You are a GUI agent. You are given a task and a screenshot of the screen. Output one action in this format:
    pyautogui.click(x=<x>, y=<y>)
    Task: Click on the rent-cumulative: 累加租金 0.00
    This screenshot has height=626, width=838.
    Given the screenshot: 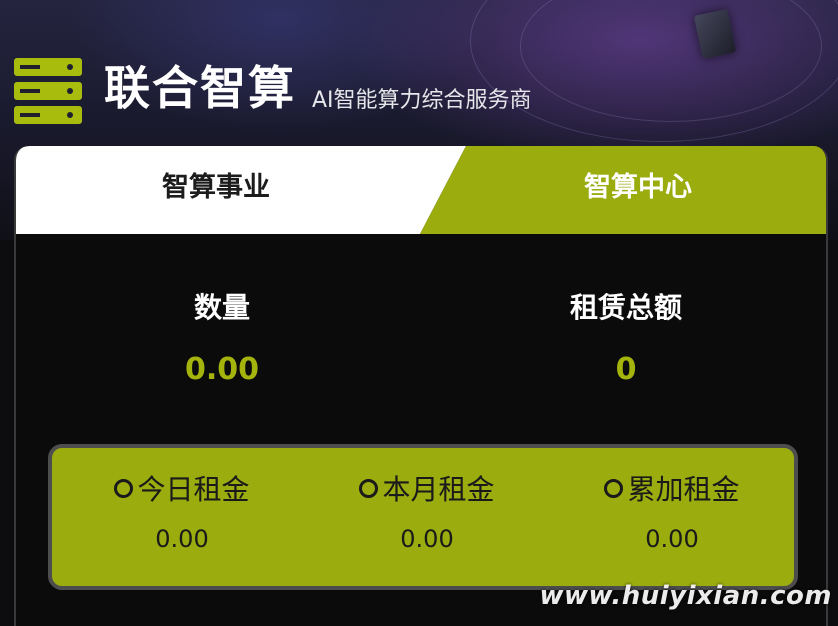 What is the action you would take?
    pyautogui.click(x=672, y=513)
    